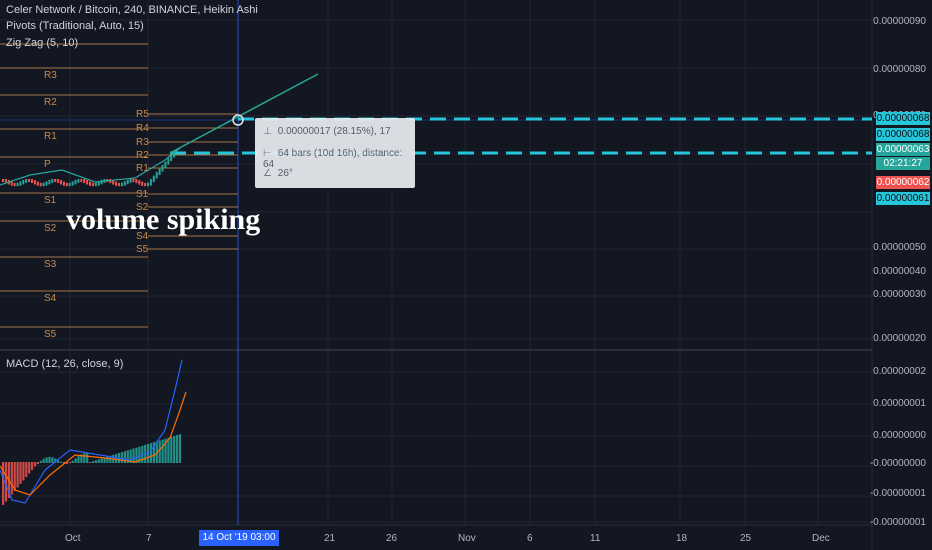  Describe the element at coordinates (93, 443) in the screenshot. I see `signal-line` at that location.